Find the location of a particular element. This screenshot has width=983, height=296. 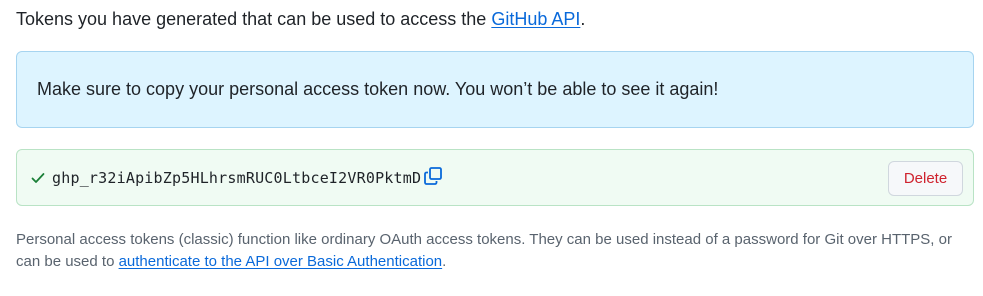

github-api-link: GitHub API is located at coordinates (535, 19).